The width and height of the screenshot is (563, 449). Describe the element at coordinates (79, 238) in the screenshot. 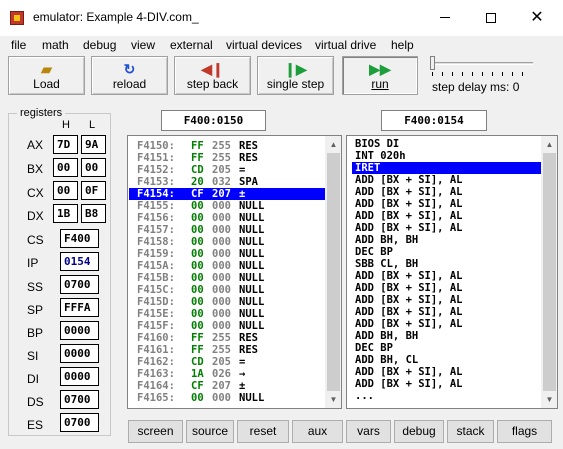

I see `cs-field: F400` at that location.